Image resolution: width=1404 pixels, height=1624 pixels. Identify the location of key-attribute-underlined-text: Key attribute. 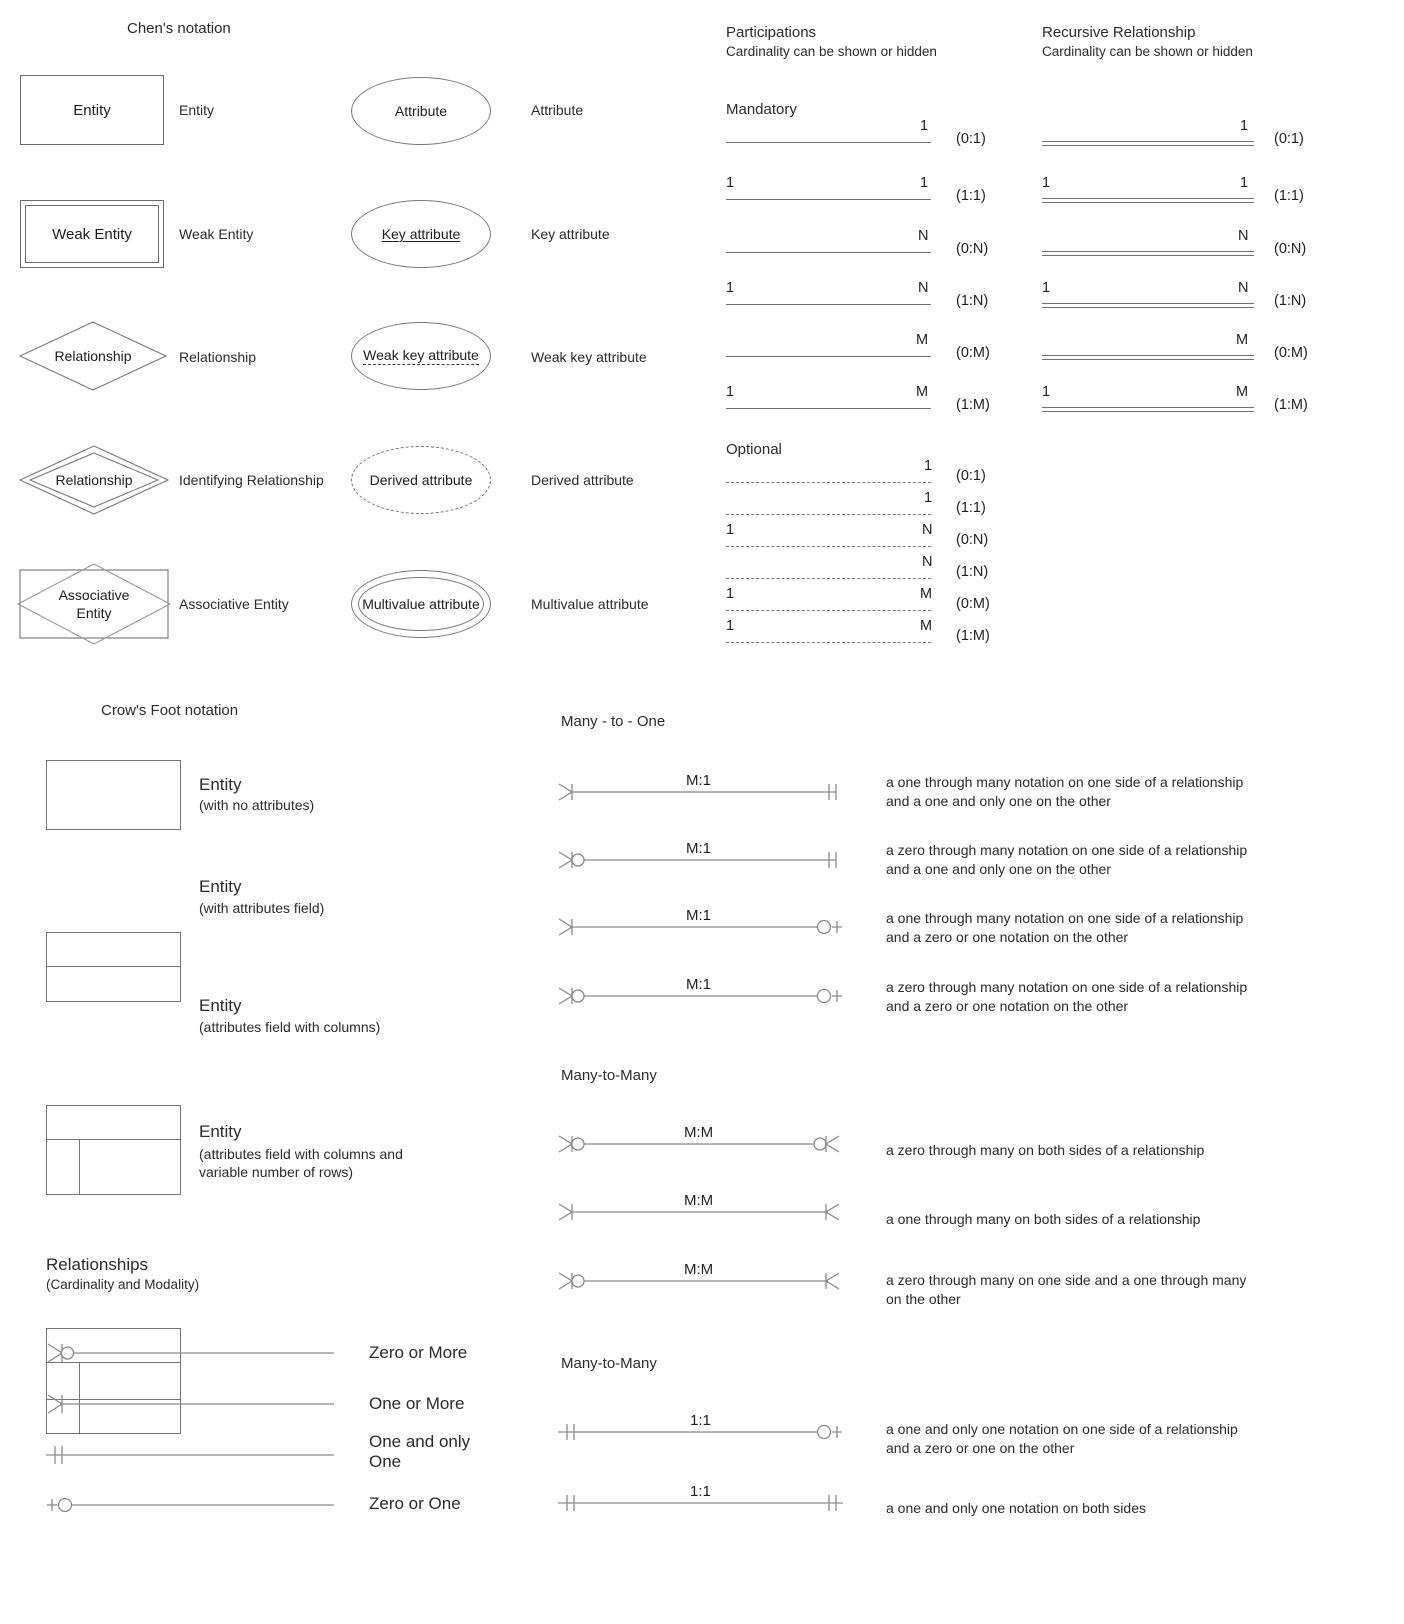
(421, 234).